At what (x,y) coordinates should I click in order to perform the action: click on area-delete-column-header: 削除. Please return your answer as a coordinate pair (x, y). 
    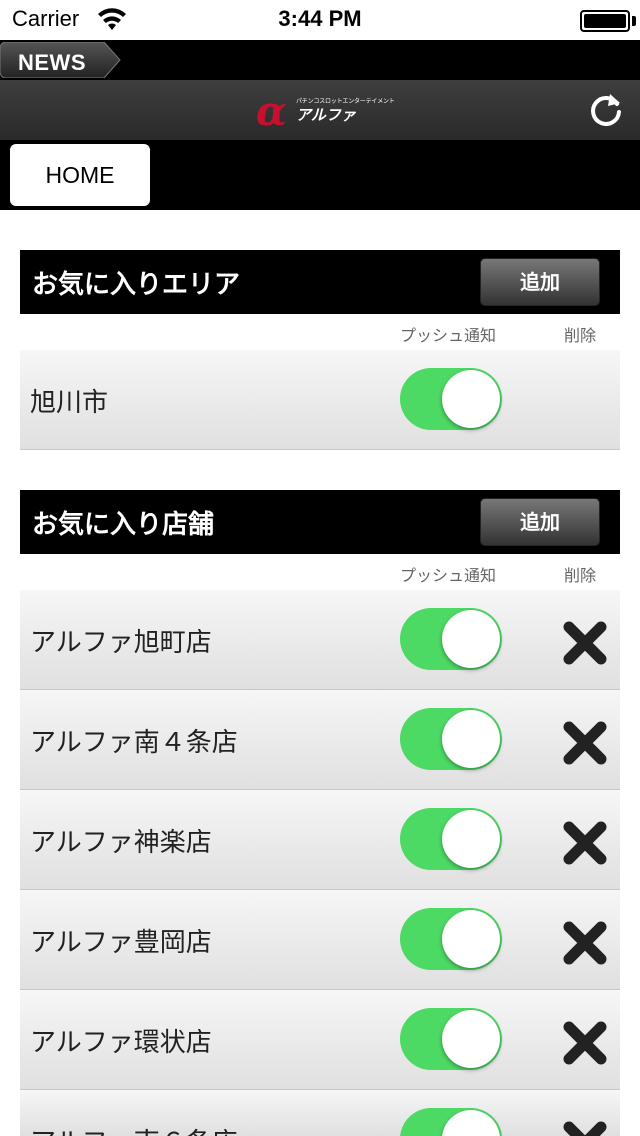
    Looking at the image, I should click on (580, 335).